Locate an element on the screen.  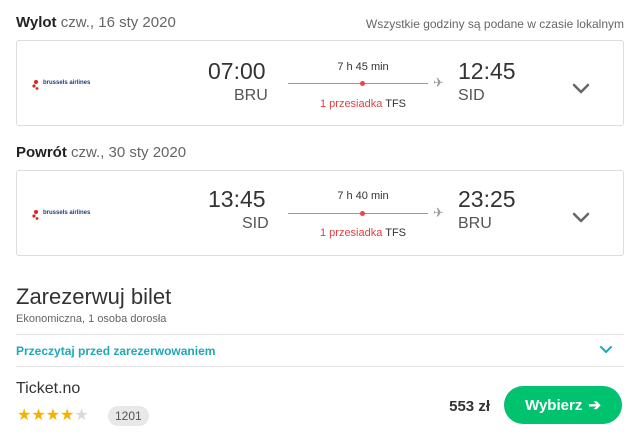
choose-button: Wybierz ➔ is located at coordinates (563, 405).